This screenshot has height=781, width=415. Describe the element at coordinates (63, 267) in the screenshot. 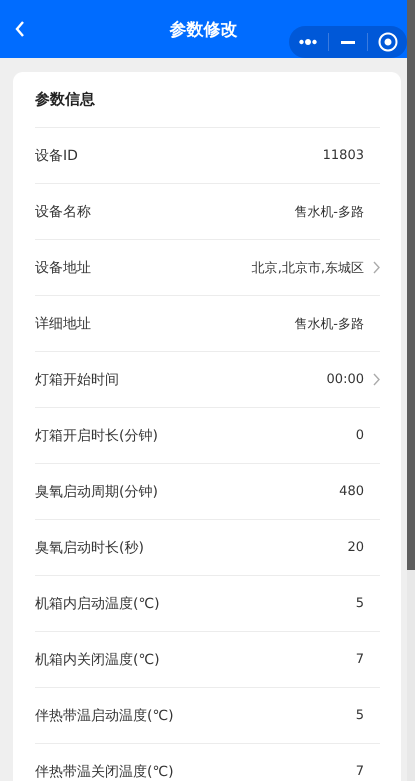

I see `field-label: 设备地址` at that location.